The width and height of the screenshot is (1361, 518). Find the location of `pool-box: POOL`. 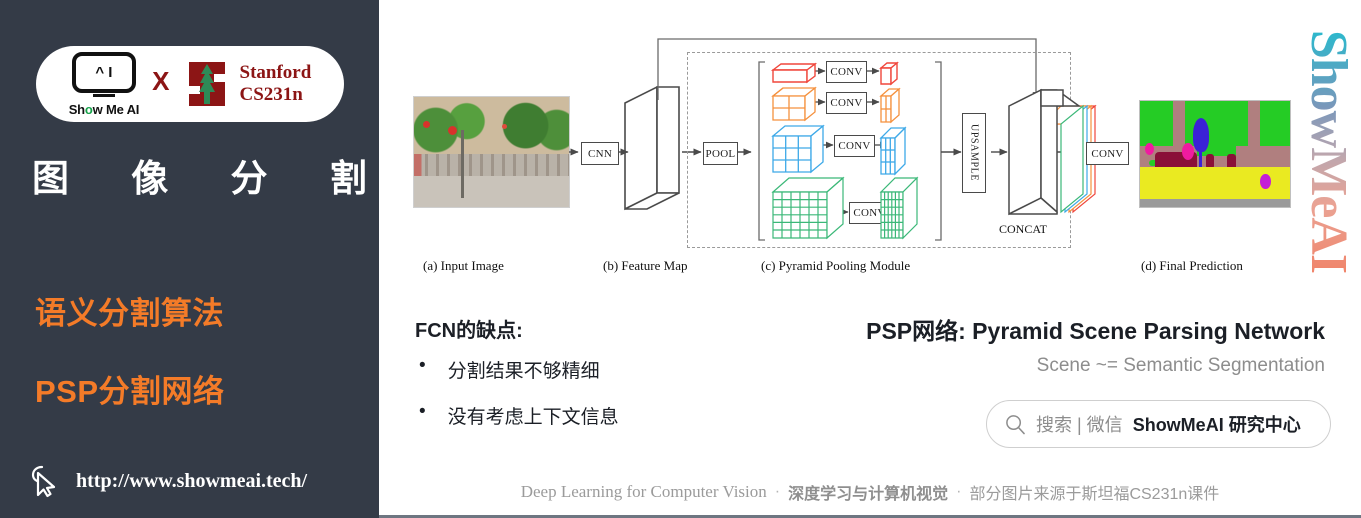

pool-box: POOL is located at coordinates (720, 153).